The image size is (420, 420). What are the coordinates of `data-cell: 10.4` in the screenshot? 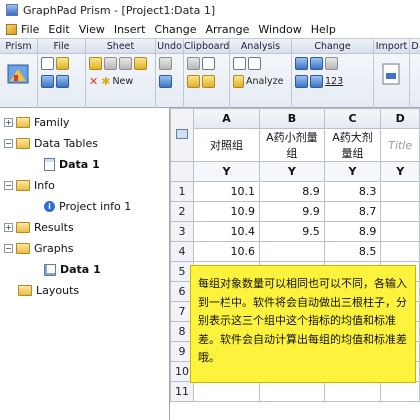 It's located at (226, 231).